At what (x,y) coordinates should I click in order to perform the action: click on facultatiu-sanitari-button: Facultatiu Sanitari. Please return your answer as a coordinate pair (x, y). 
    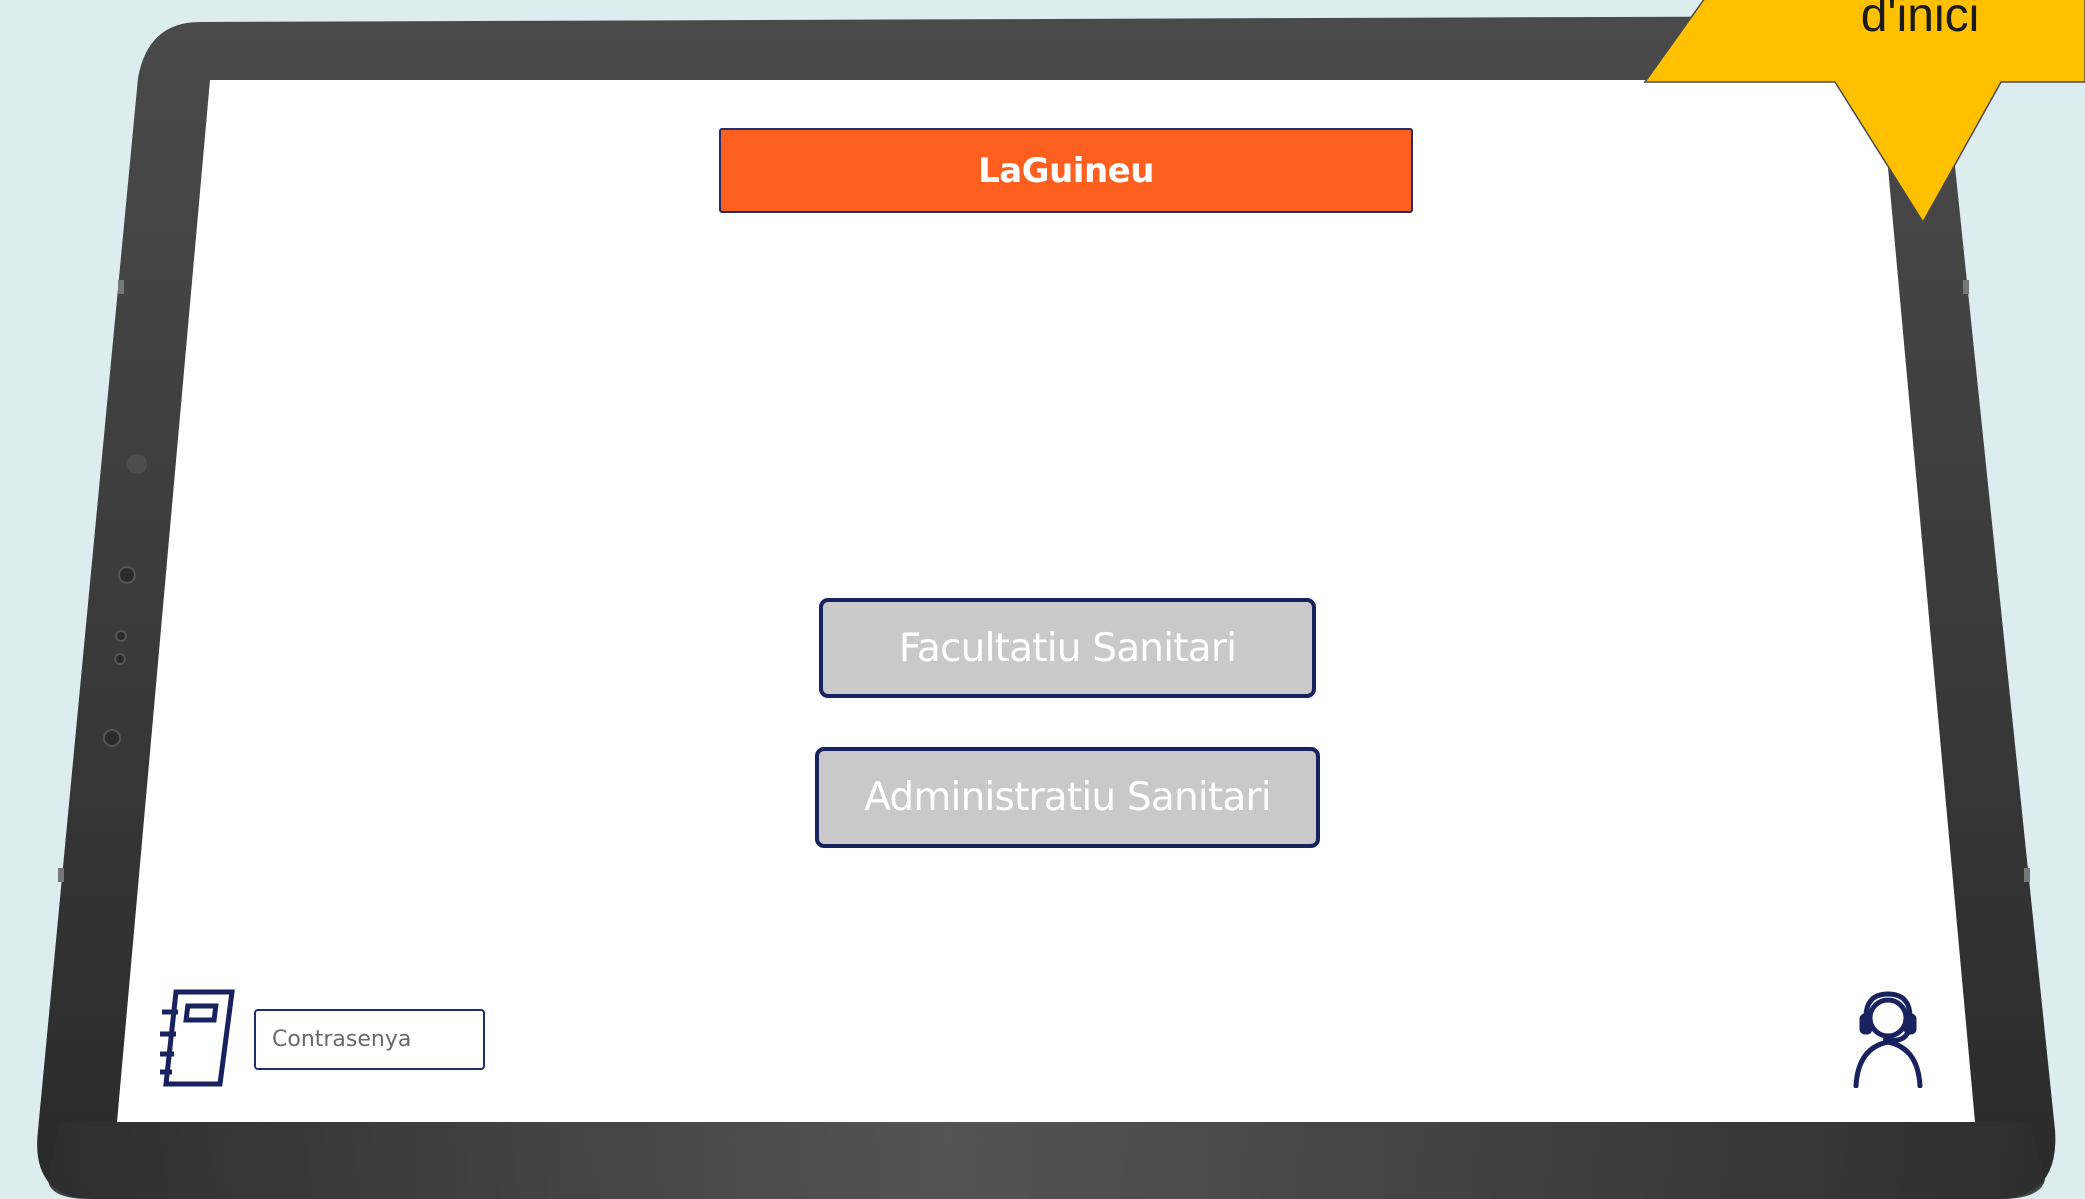
    Looking at the image, I should click on (1067, 648).